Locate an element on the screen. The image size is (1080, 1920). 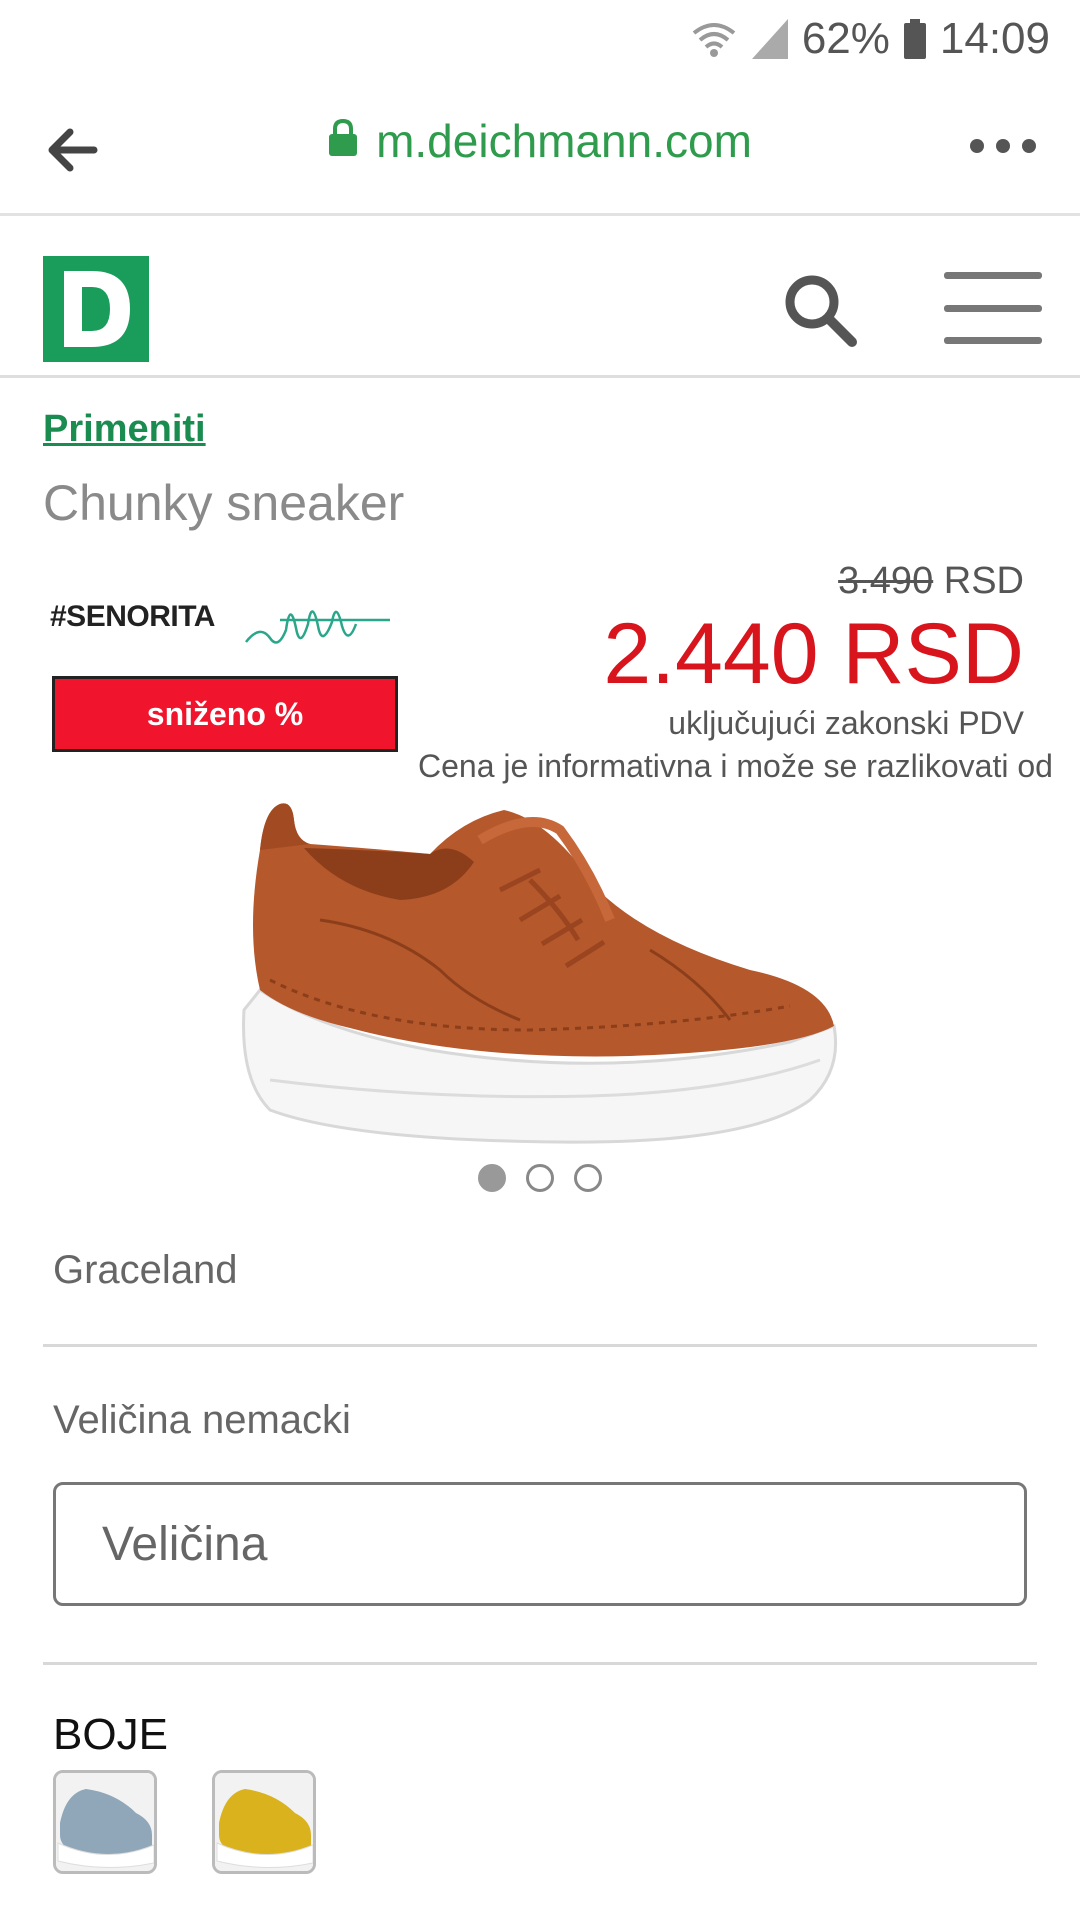
old-price-value: 3.490 is located at coordinates (886, 581).